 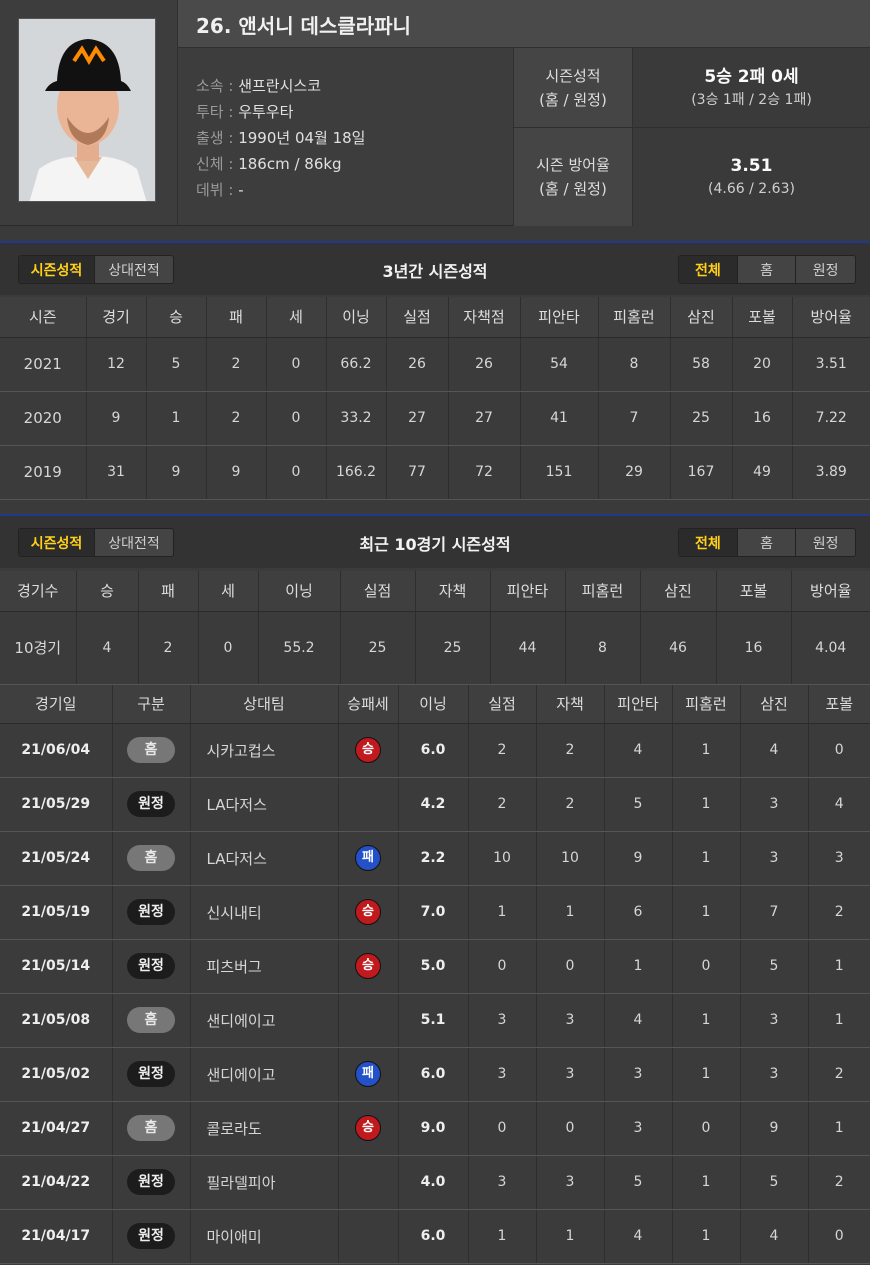 What do you see at coordinates (435, 858) in the screenshot?
I see `game-row: 21/05/24 홈 LA다저스 패 2.2 10 10 9 1 3 3` at bounding box center [435, 858].